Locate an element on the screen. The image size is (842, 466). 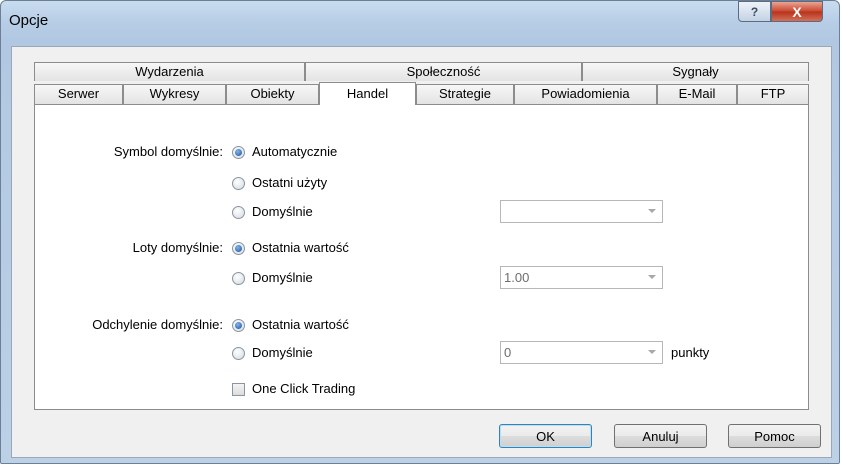
tab-sygnaly: Sygnały is located at coordinates (695, 71).